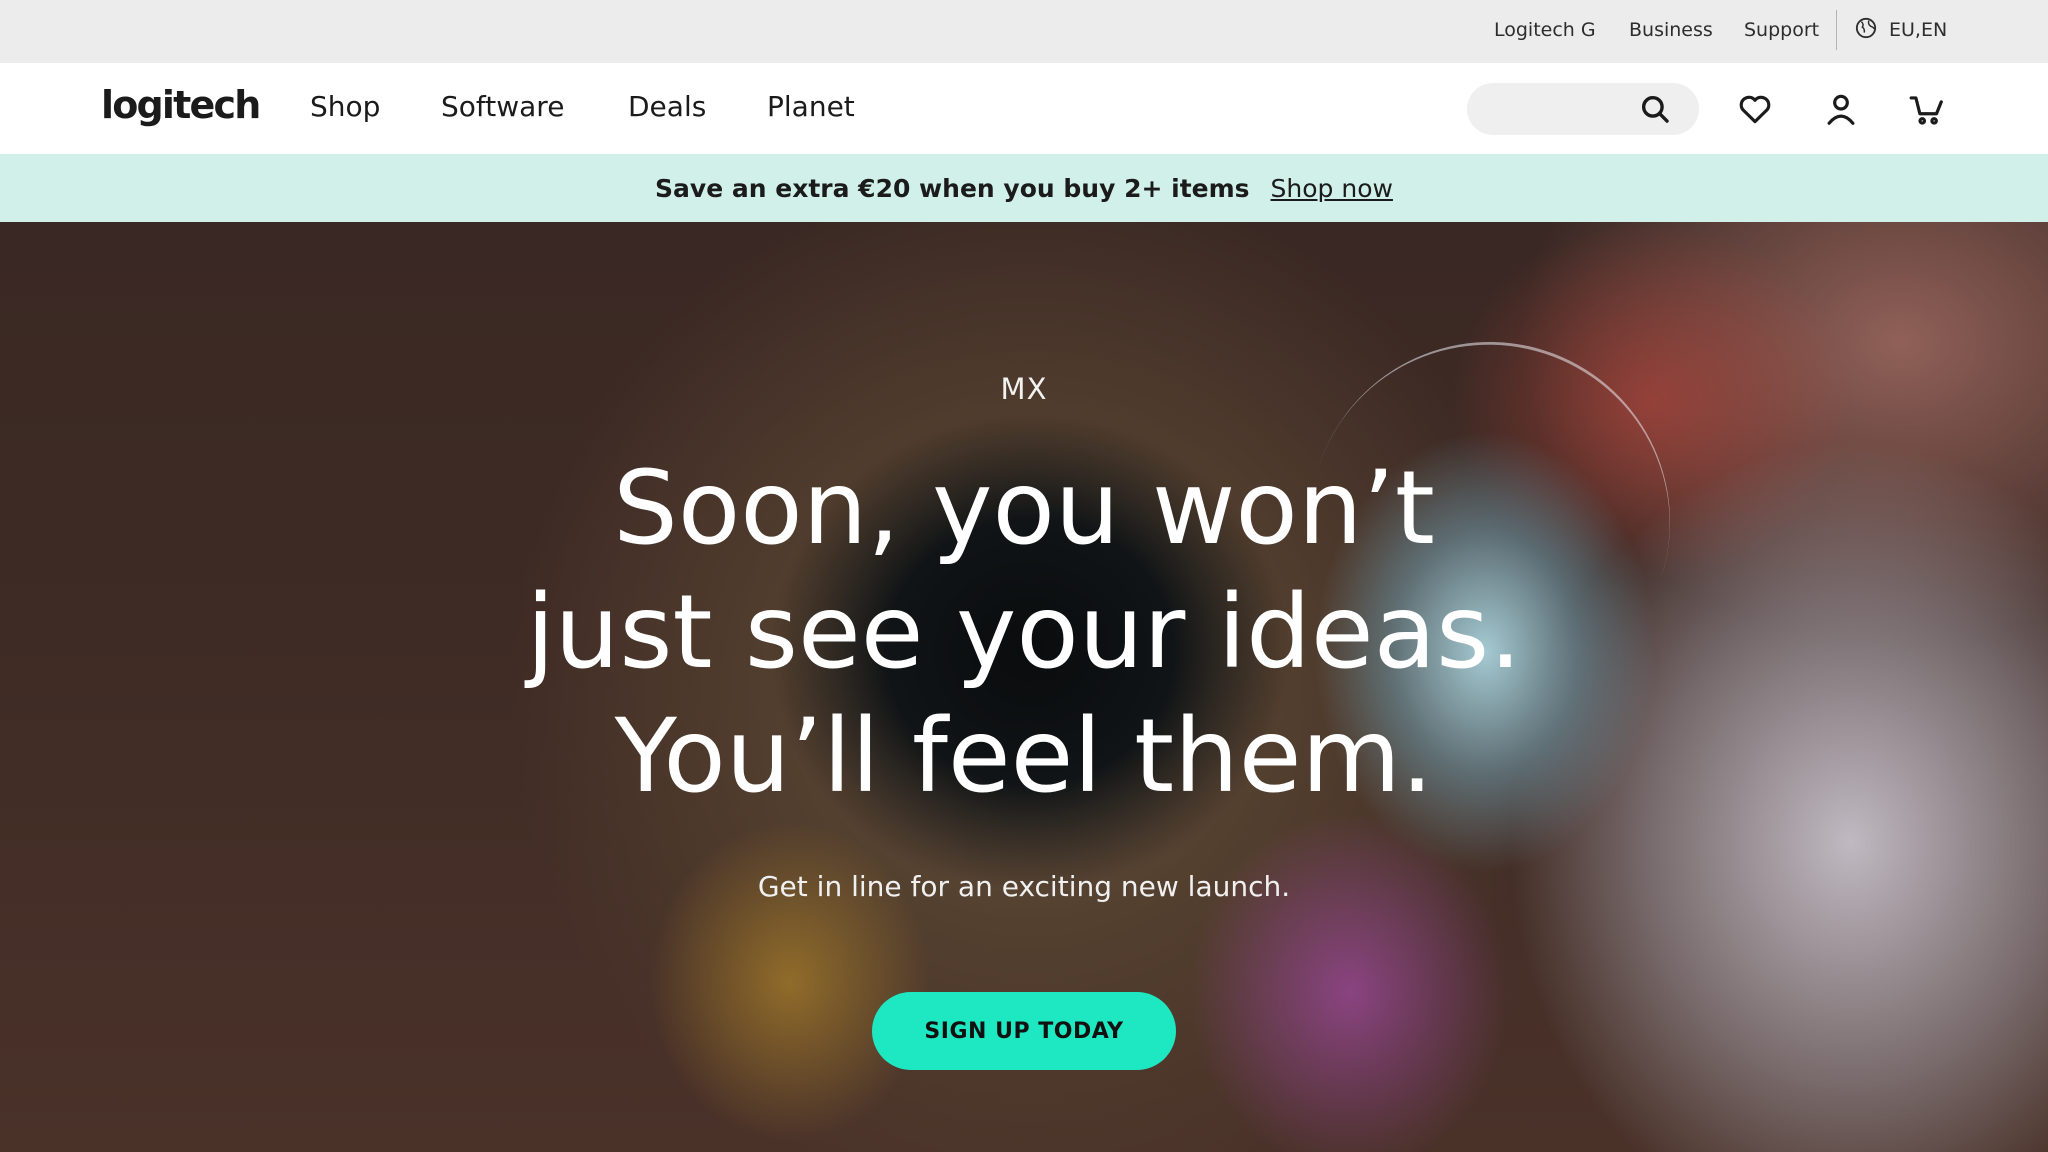 The width and height of the screenshot is (2048, 1152). What do you see at coordinates (1024, 108) in the screenshot?
I see `main-nav: logitech Shop Software Deals Planet` at bounding box center [1024, 108].